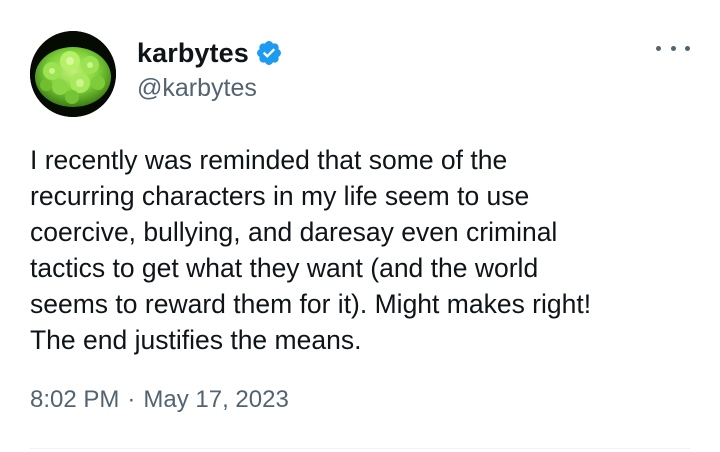  What do you see at coordinates (360, 448) in the screenshot?
I see `divider` at bounding box center [360, 448].